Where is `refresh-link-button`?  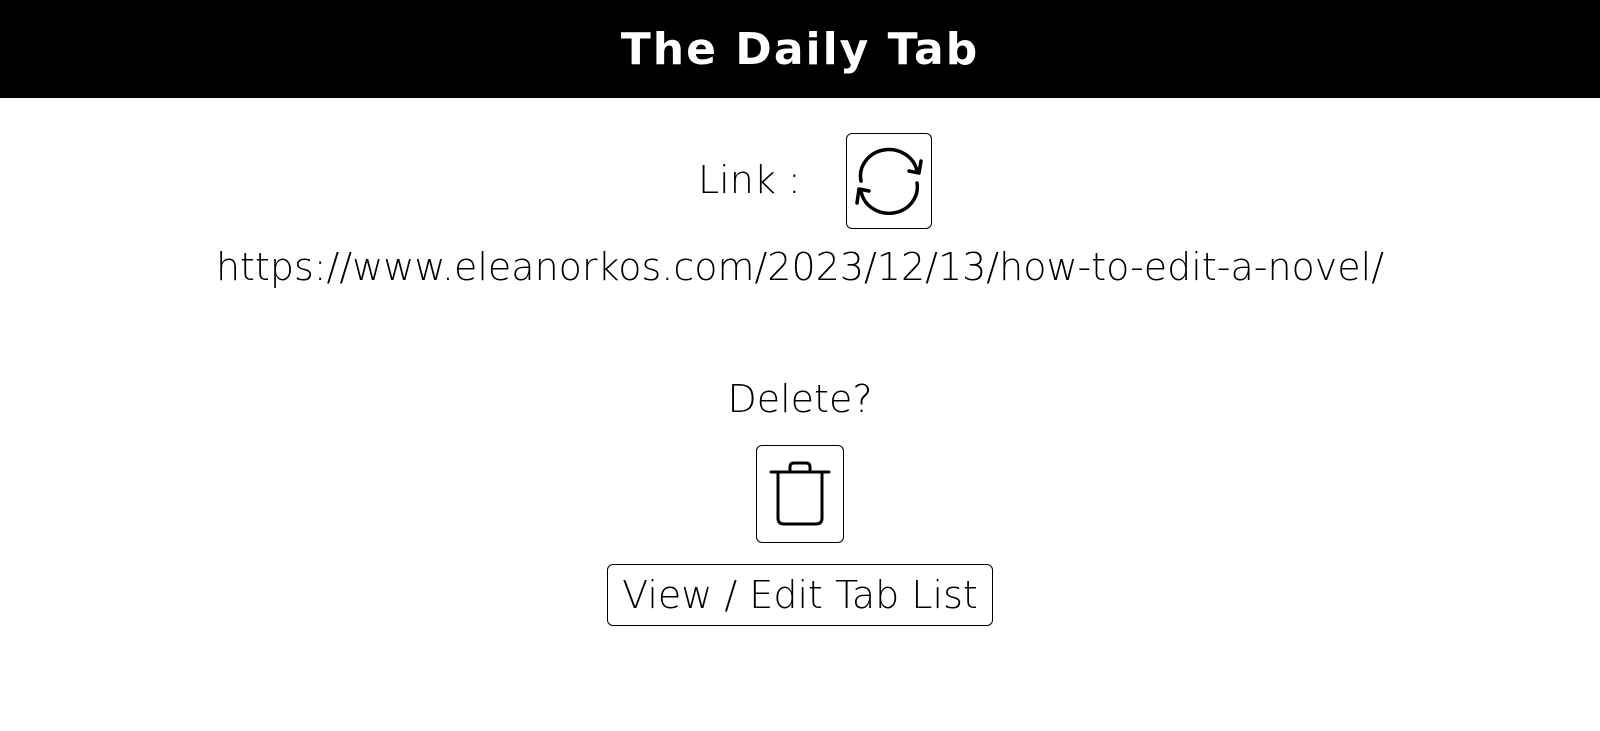
refresh-link-button is located at coordinates (889, 181).